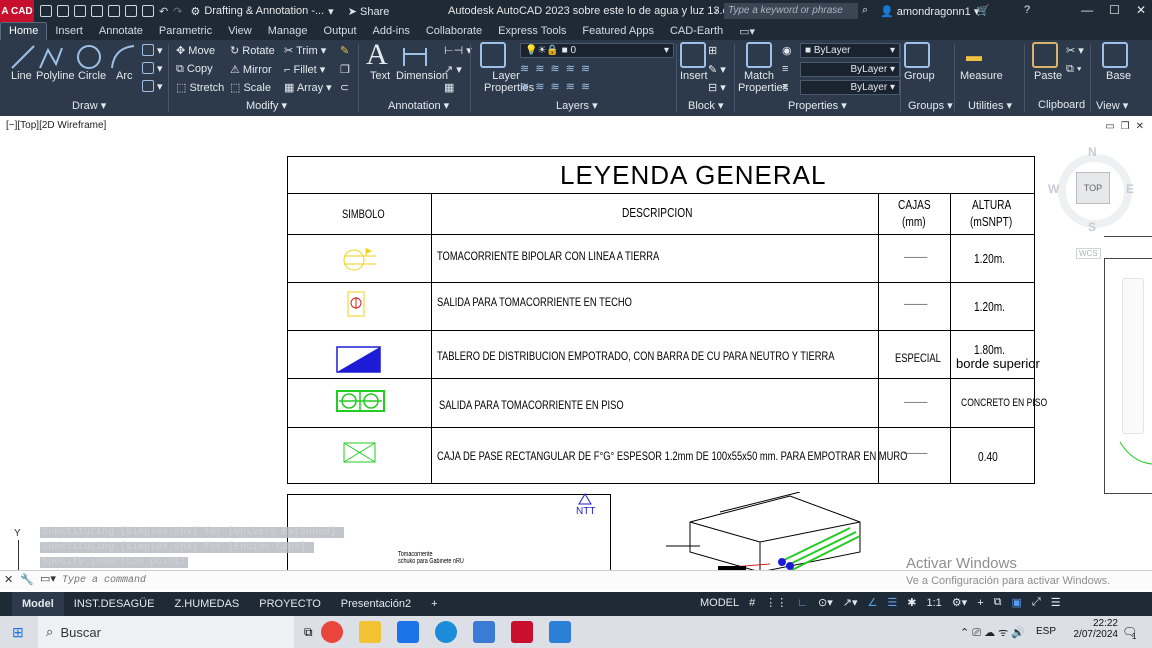 The height and width of the screenshot is (648, 1152). Describe the element at coordinates (80, 11) in the screenshot. I see `save-icon` at that location.